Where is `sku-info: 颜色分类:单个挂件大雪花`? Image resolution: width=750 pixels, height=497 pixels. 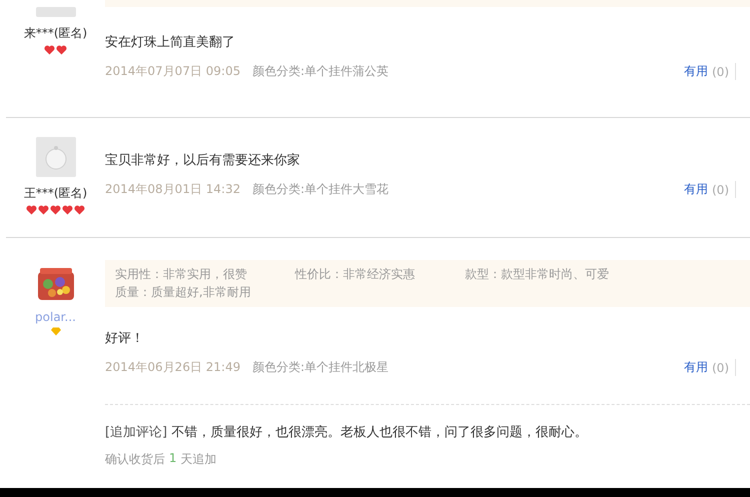 sku-info: 颜色分类:单个挂件大雪花 is located at coordinates (320, 189).